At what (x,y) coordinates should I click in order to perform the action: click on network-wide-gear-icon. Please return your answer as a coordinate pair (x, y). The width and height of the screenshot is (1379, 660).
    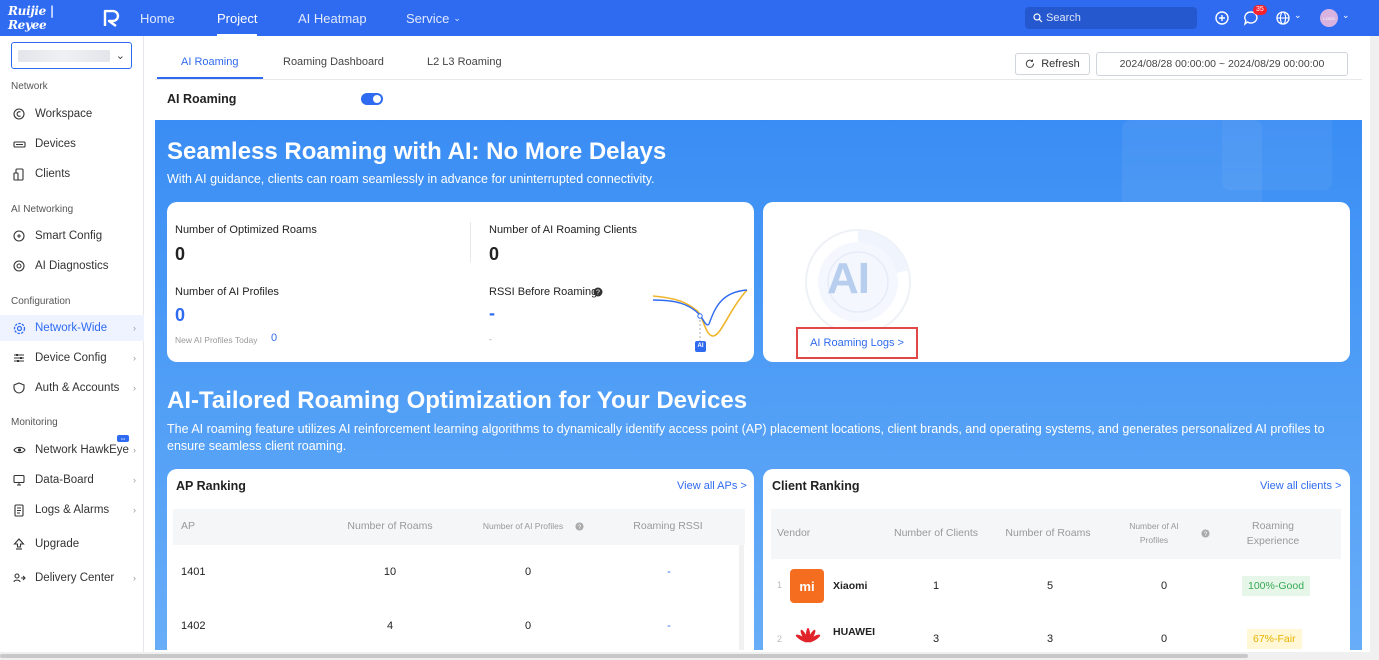
    Looking at the image, I should click on (19, 328).